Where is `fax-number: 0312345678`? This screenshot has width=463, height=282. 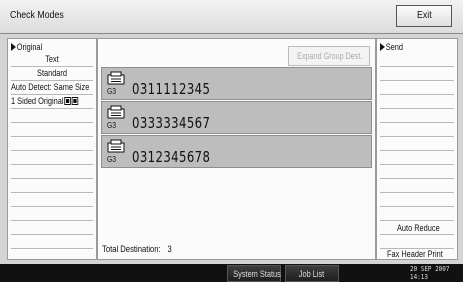
fax-number: 0312345678 is located at coordinates (171, 157).